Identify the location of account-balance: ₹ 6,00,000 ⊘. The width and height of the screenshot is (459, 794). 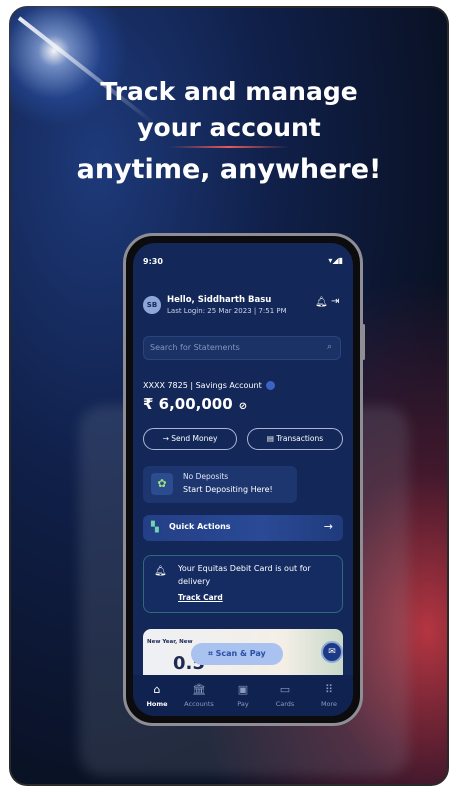
(195, 404).